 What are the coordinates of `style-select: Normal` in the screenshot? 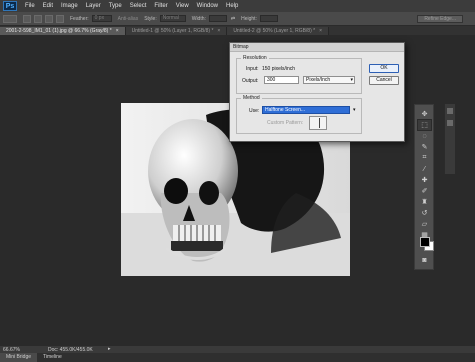 It's located at (172, 18).